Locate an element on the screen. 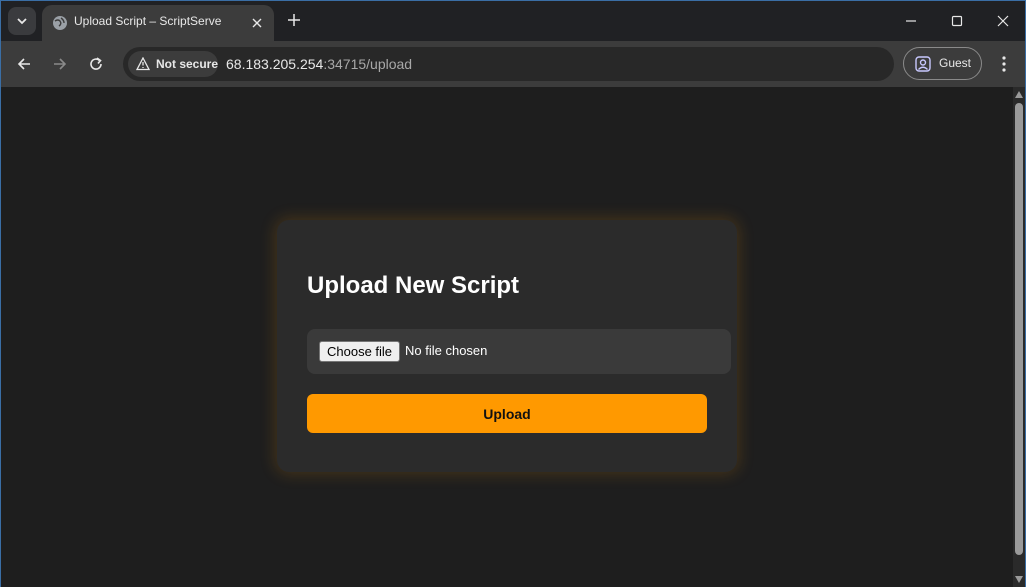 The height and width of the screenshot is (587, 1026). minimize-button is located at coordinates (911, 21).